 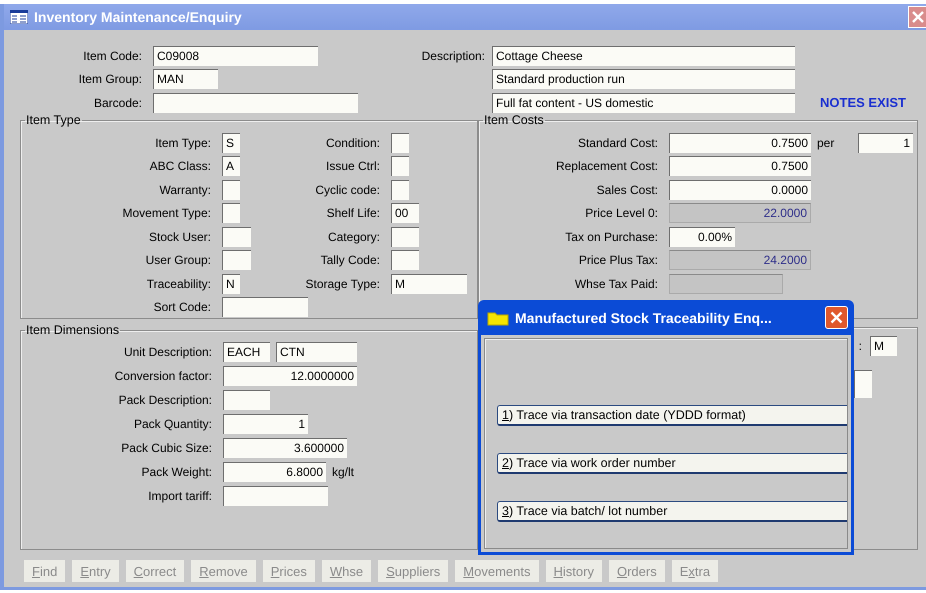 I want to click on notes-indicator: NOTES EXIST, so click(x=863, y=102).